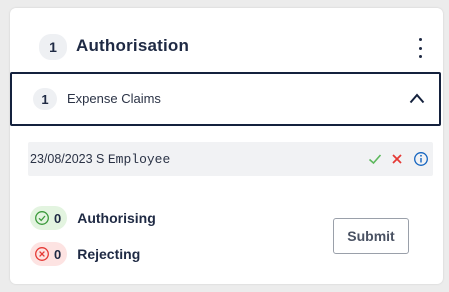 Image resolution: width=449 pixels, height=292 pixels. I want to click on claim-description: 23/08/2023 S Employee, so click(100, 159).